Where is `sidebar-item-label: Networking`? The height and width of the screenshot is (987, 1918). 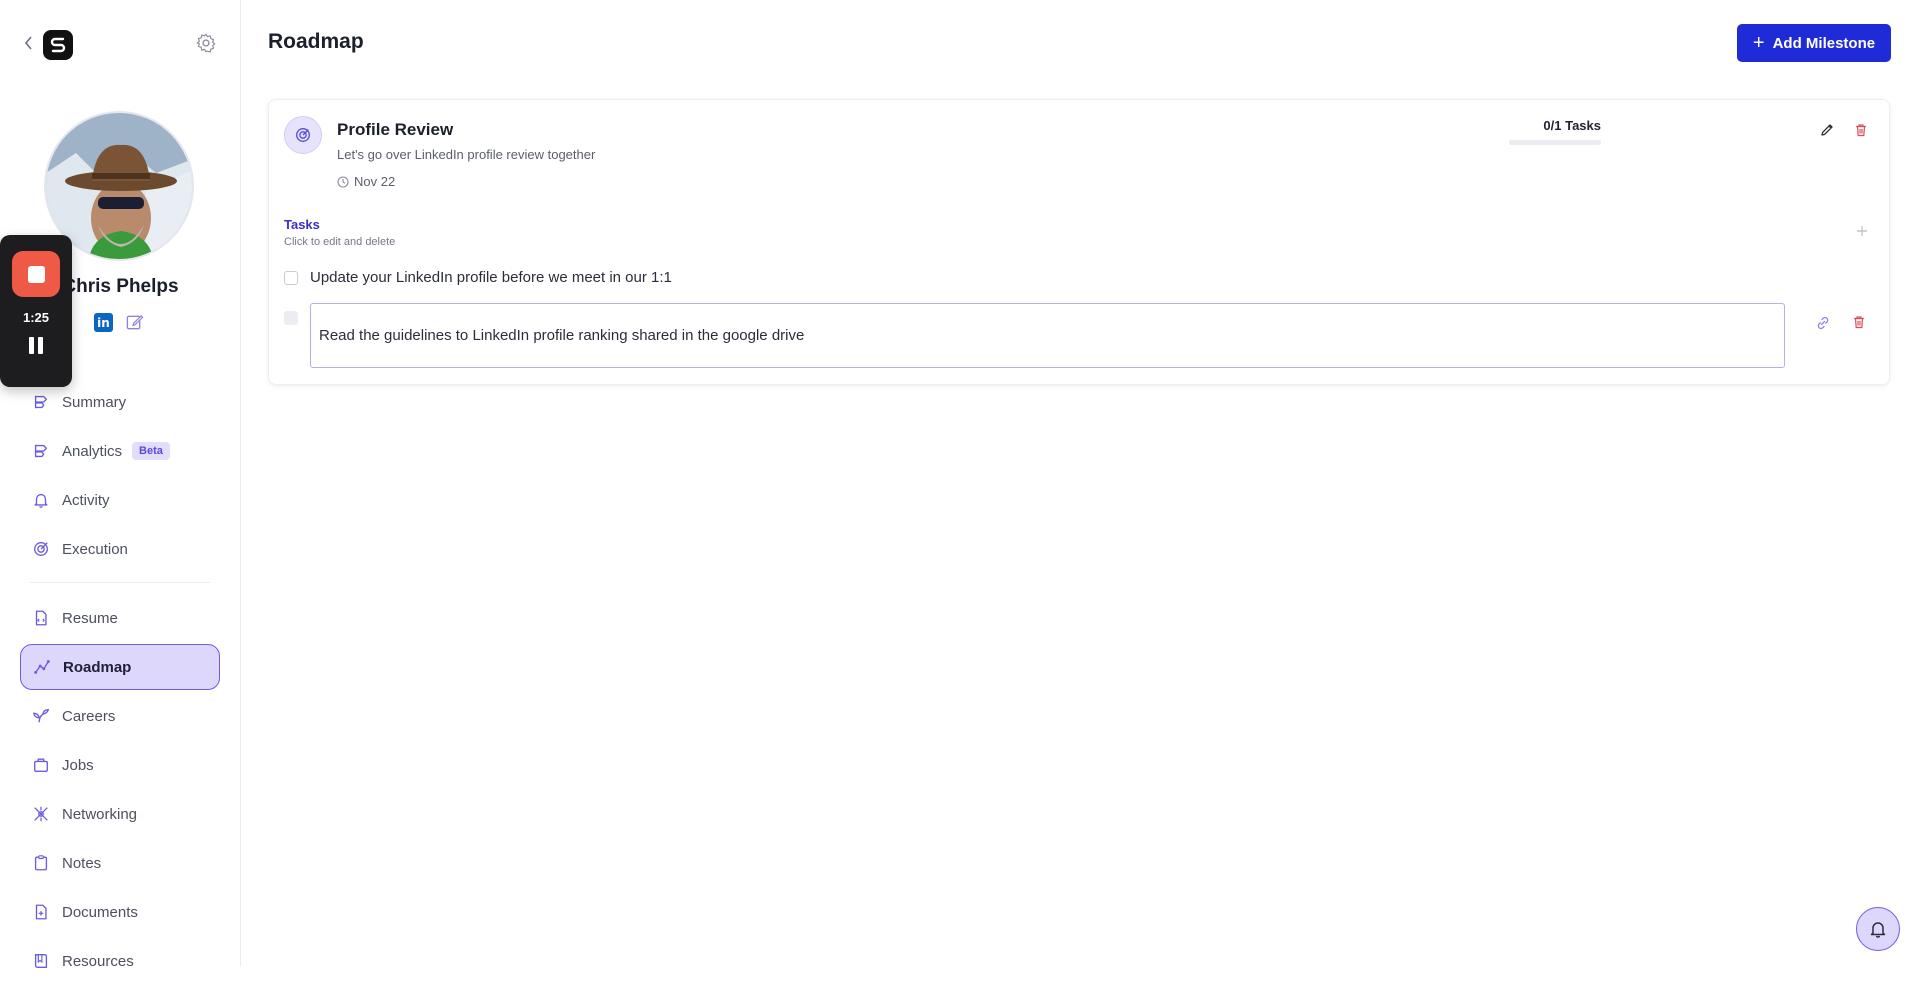 sidebar-item-label: Networking is located at coordinates (100, 814).